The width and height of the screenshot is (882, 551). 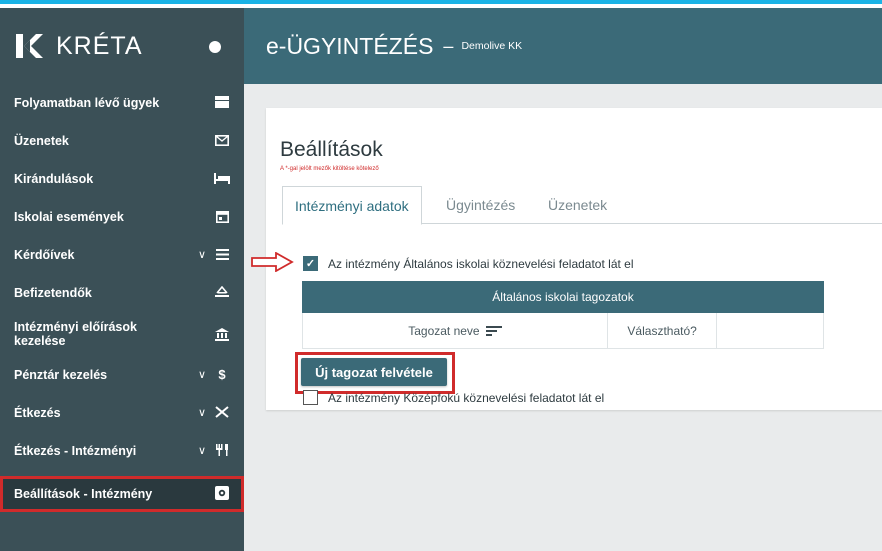 I want to click on checkbox-unchecked, so click(x=310, y=397).